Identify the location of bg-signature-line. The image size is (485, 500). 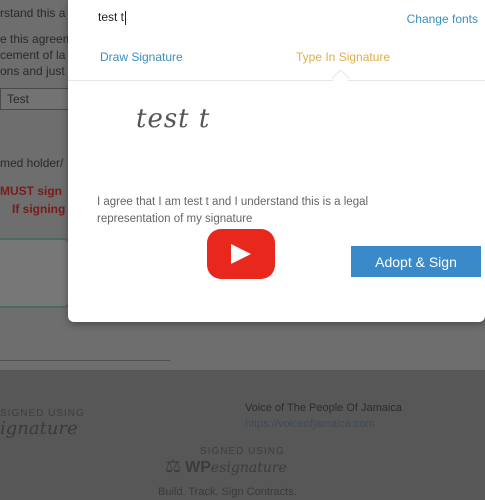
(85, 360).